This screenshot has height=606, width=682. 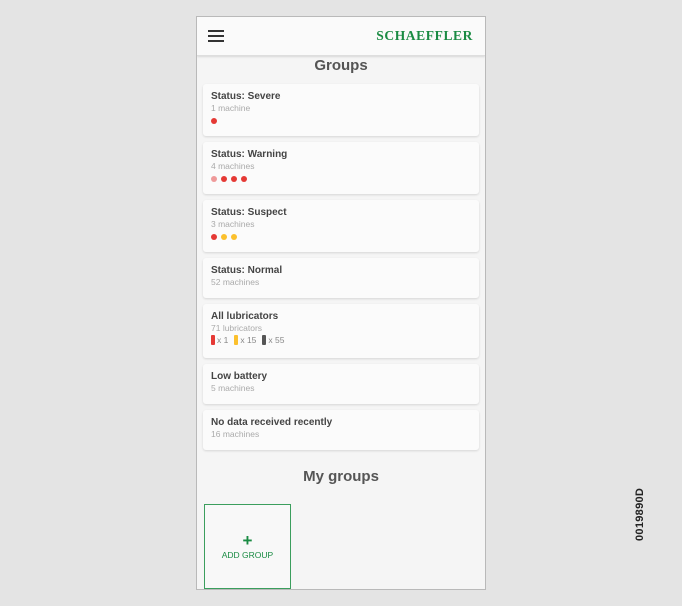 What do you see at coordinates (341, 110) in the screenshot?
I see `group-card-severe: Status: Severe 1 machine` at bounding box center [341, 110].